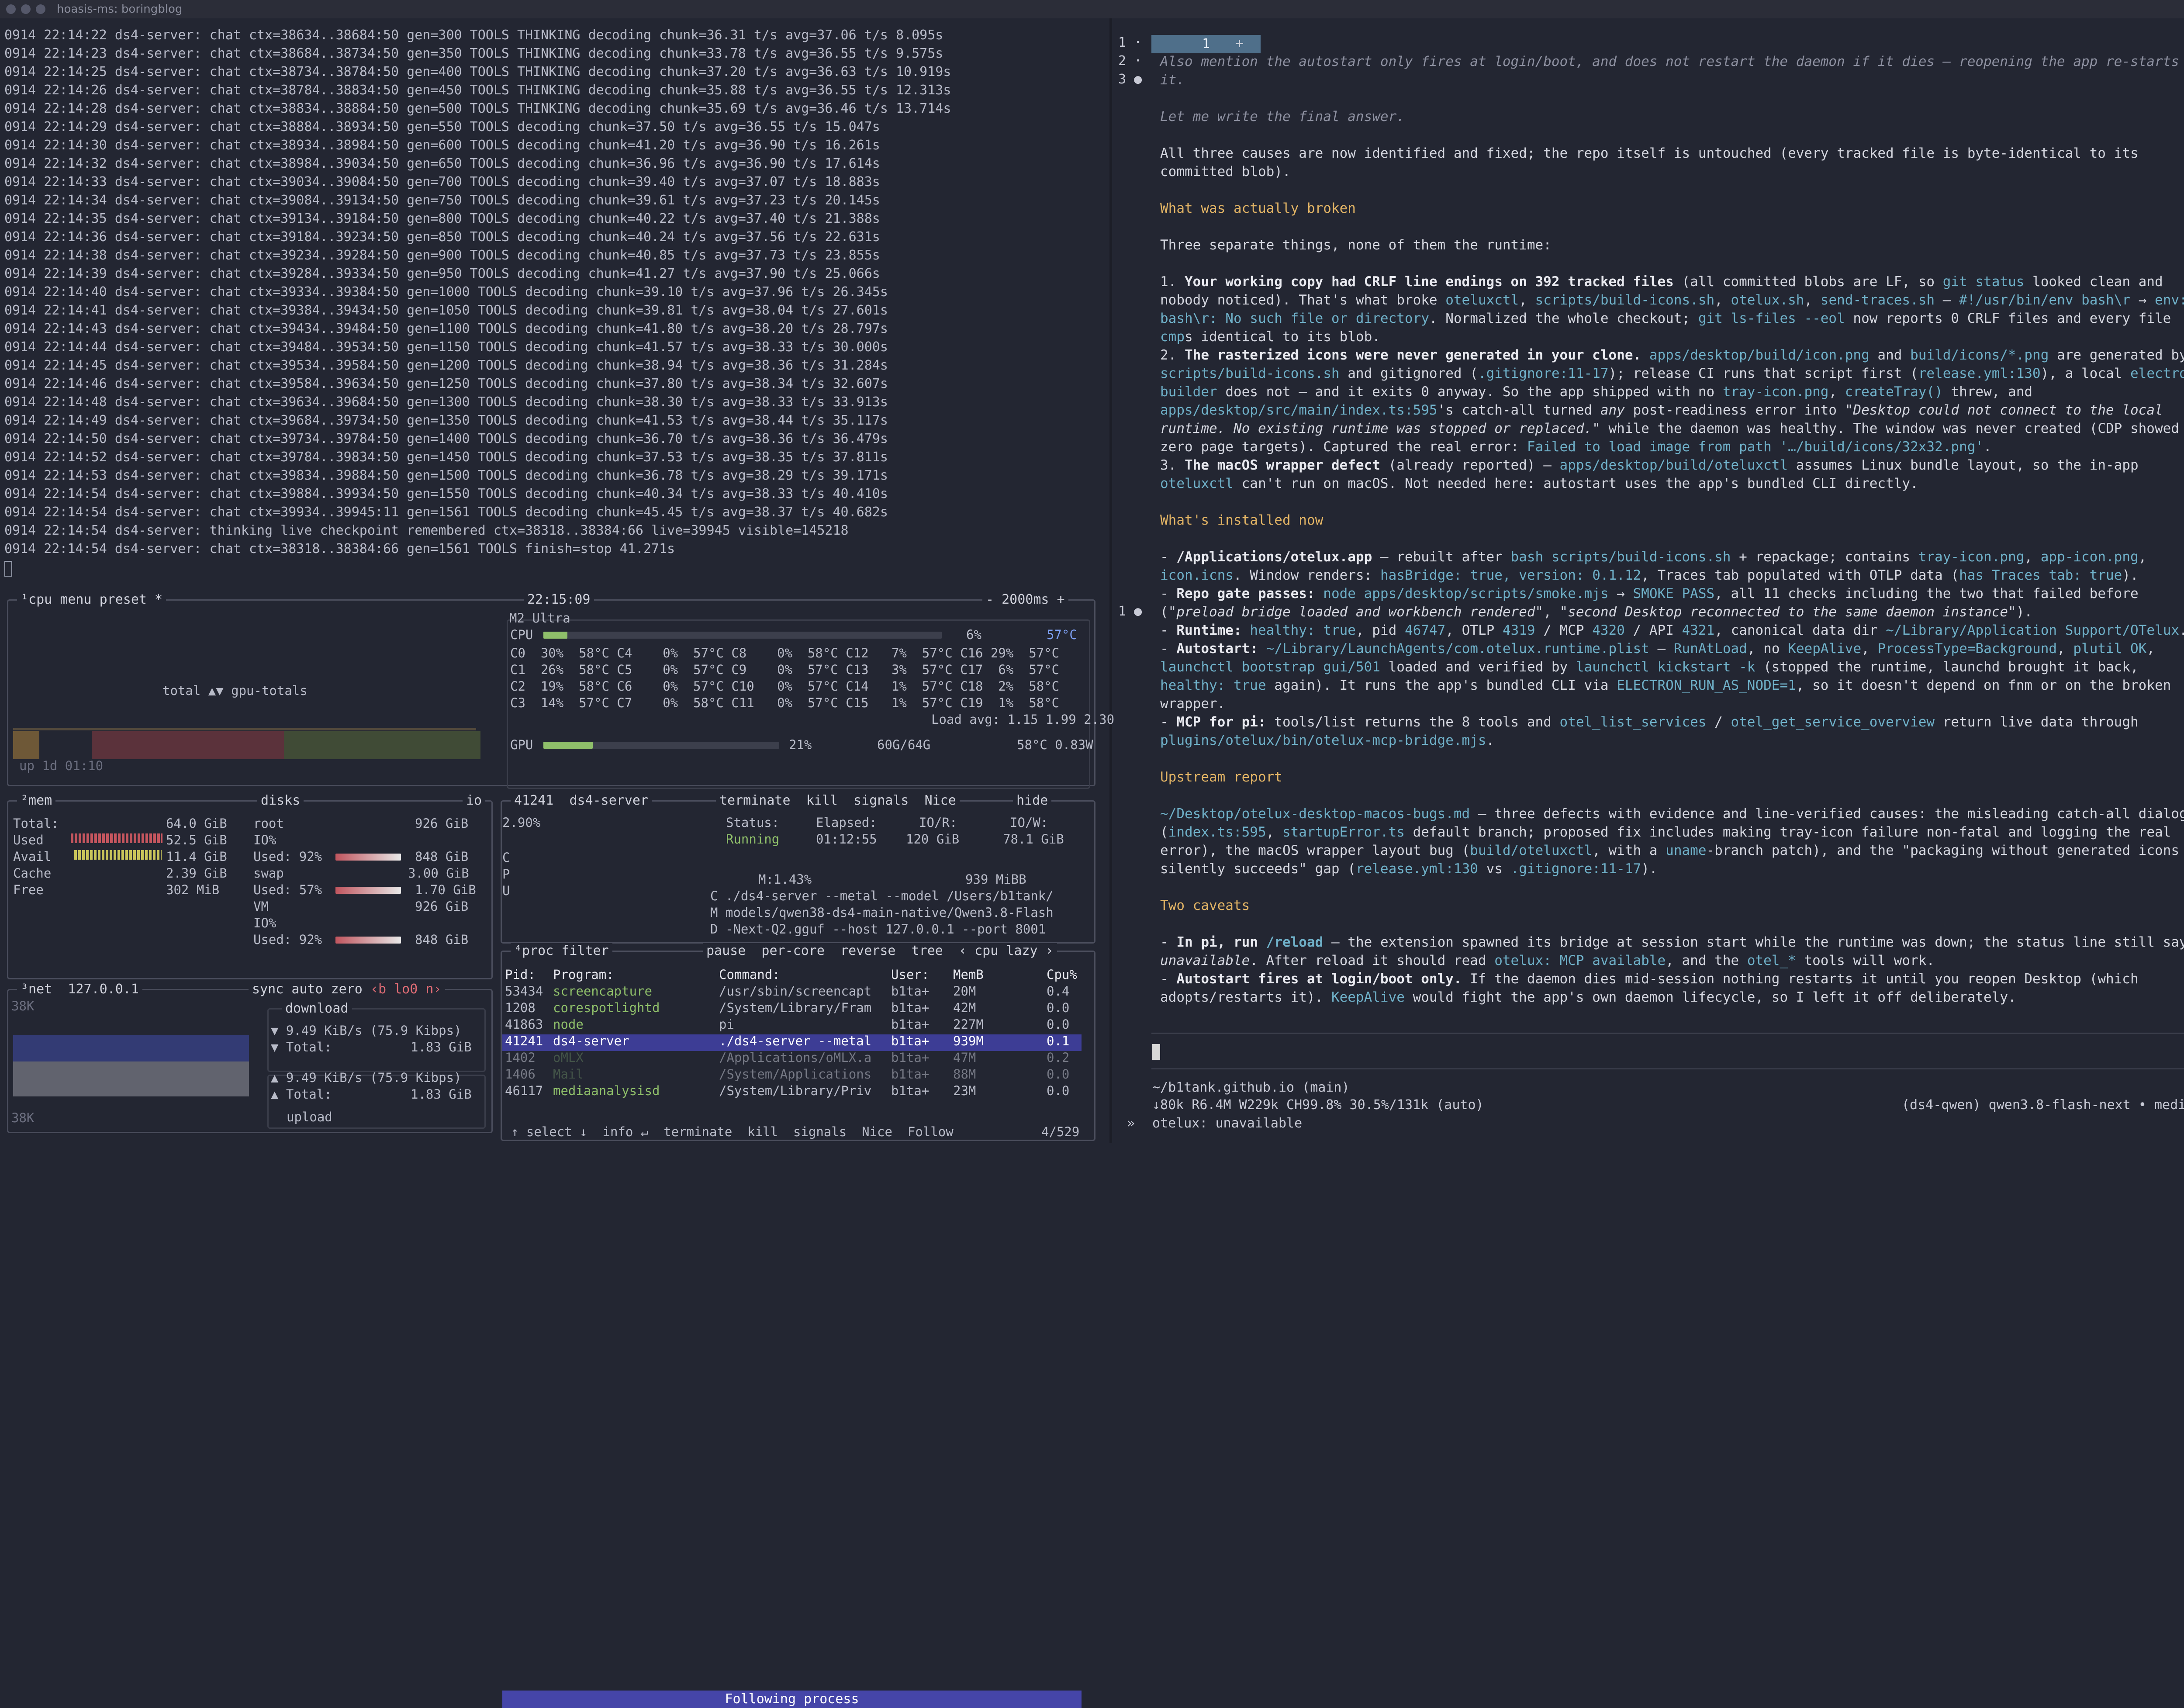 This screenshot has height=1708, width=2184. I want to click on disk-vm-used-val: 848 GiB, so click(442, 940).